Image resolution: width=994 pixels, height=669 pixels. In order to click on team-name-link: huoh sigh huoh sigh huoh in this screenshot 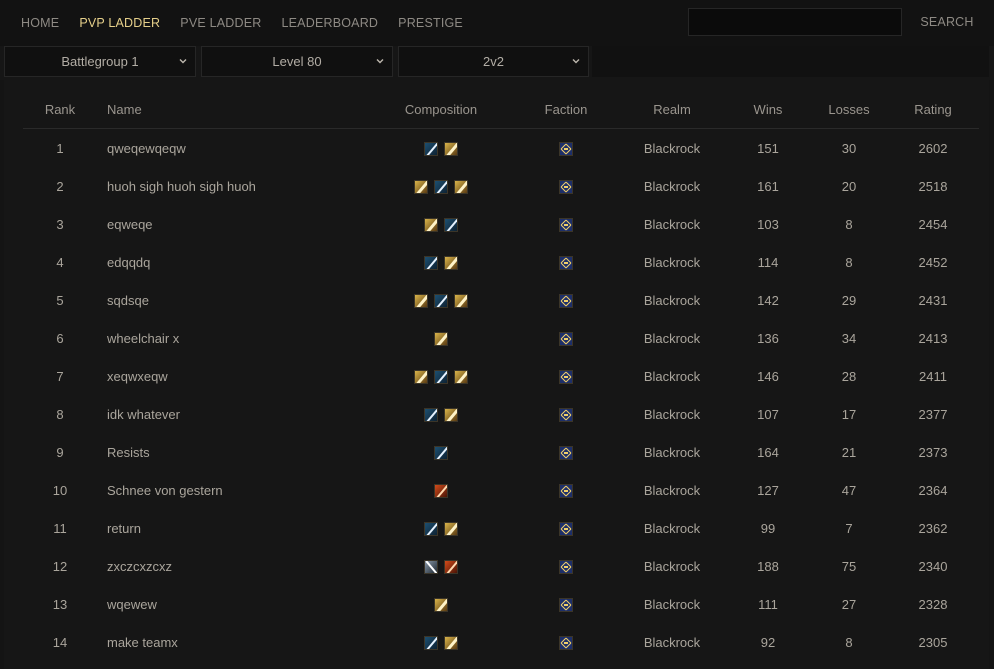, I will do `click(181, 186)`.